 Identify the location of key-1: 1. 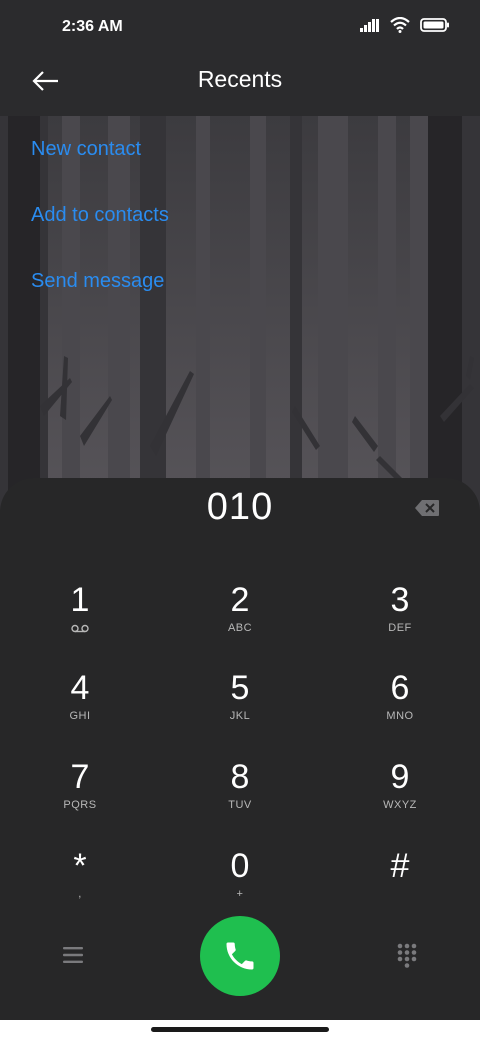
(80, 620).